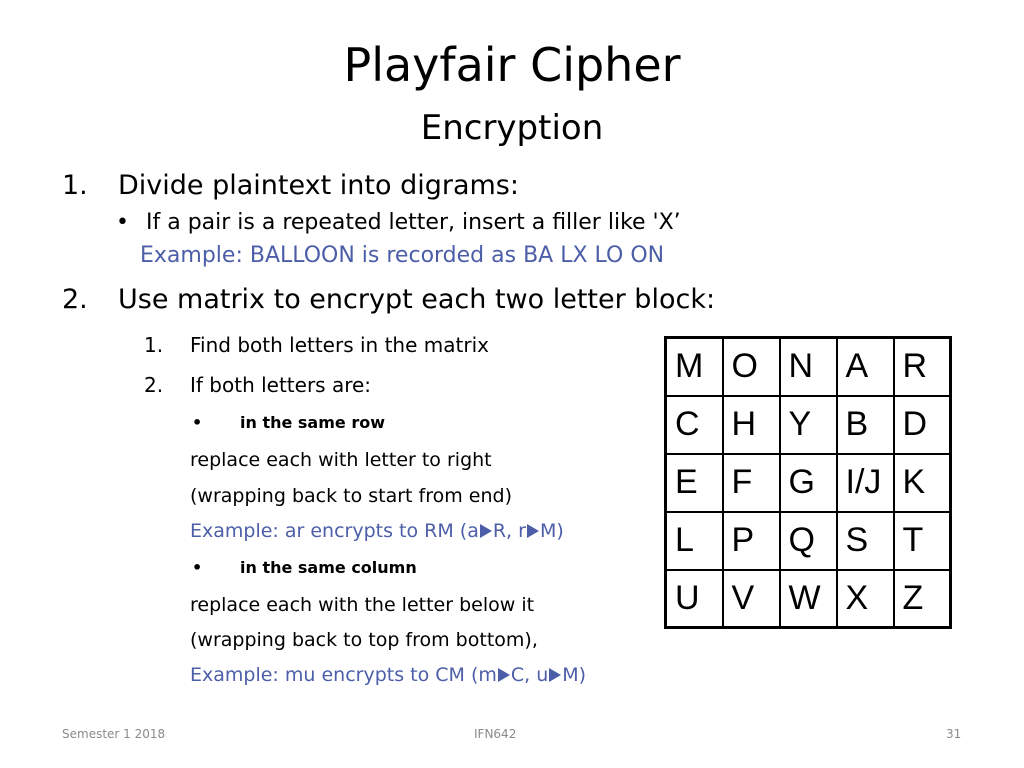 This screenshot has height=768, width=1024. What do you see at coordinates (865, 424) in the screenshot?
I see `matrix-cell: B` at bounding box center [865, 424].